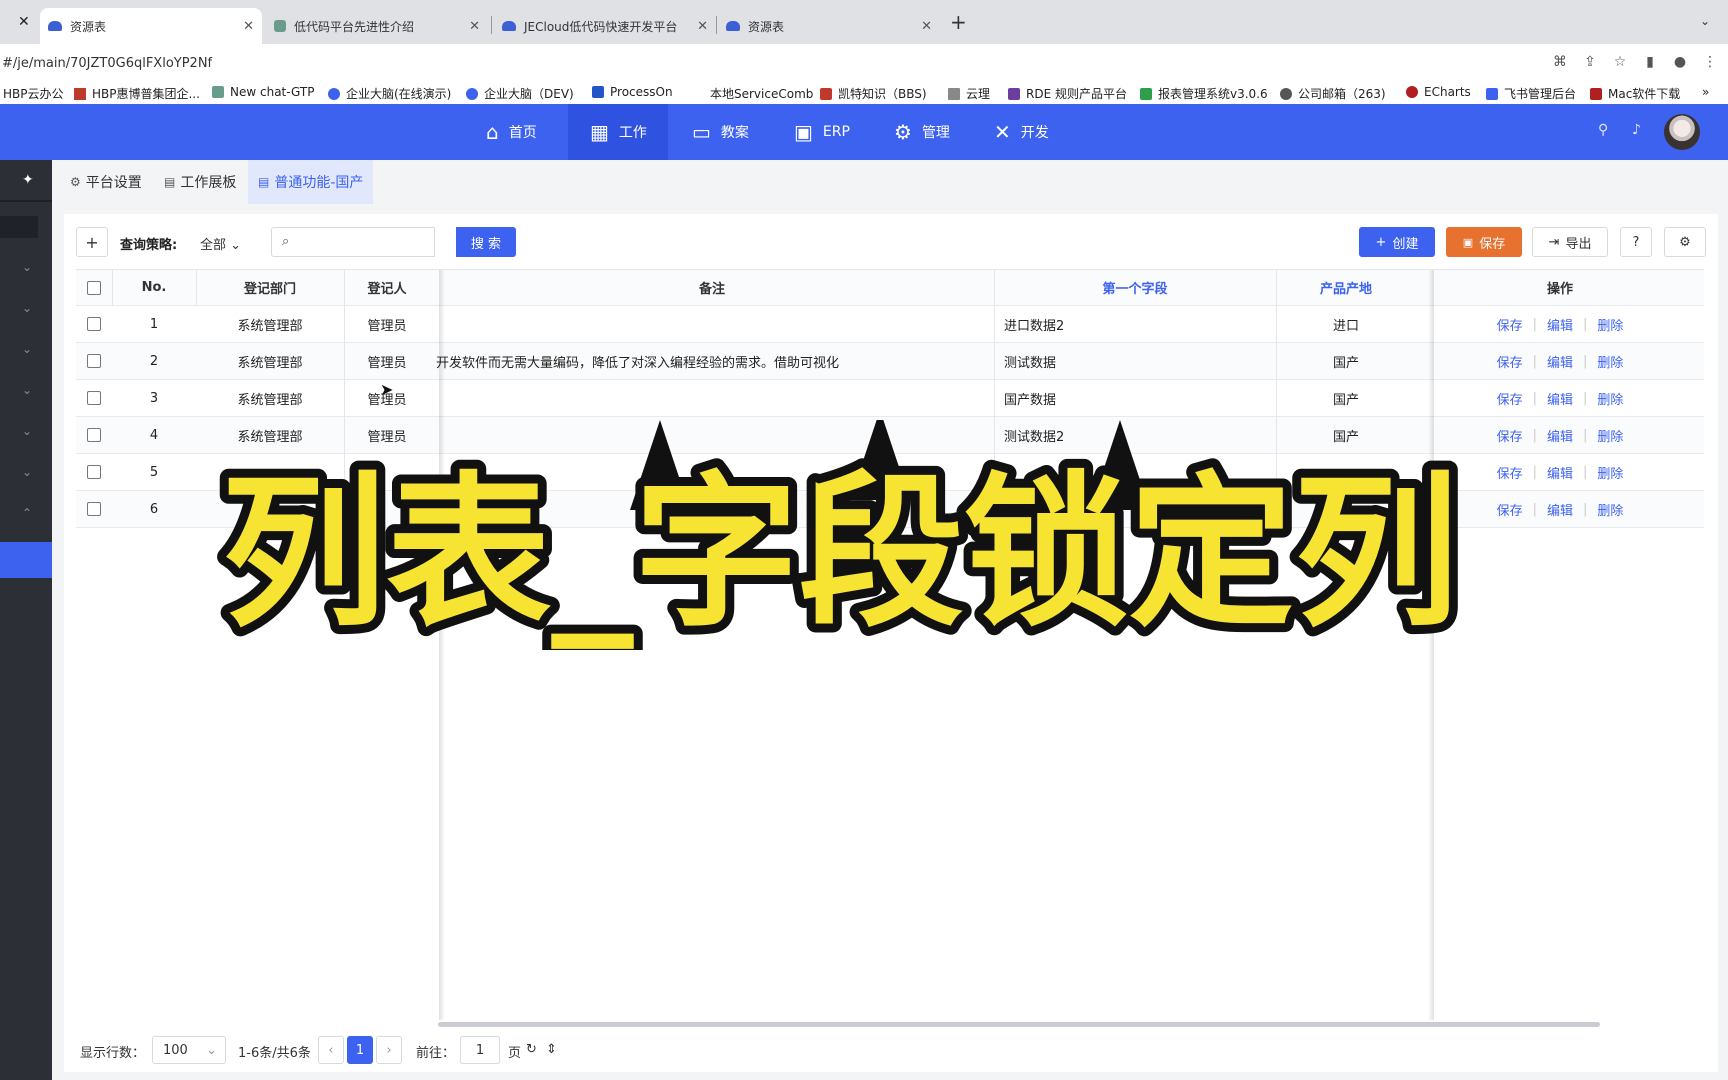 Image resolution: width=1728 pixels, height=1080 pixels. I want to click on search-button: 搜 索, so click(486, 242).